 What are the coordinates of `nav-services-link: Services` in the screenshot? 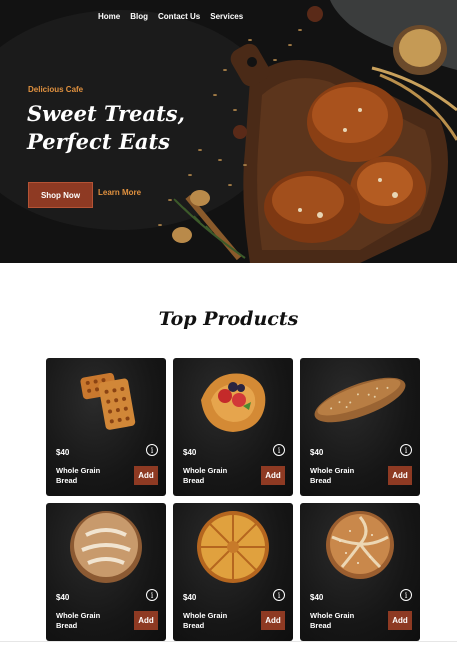 It's located at (226, 16).